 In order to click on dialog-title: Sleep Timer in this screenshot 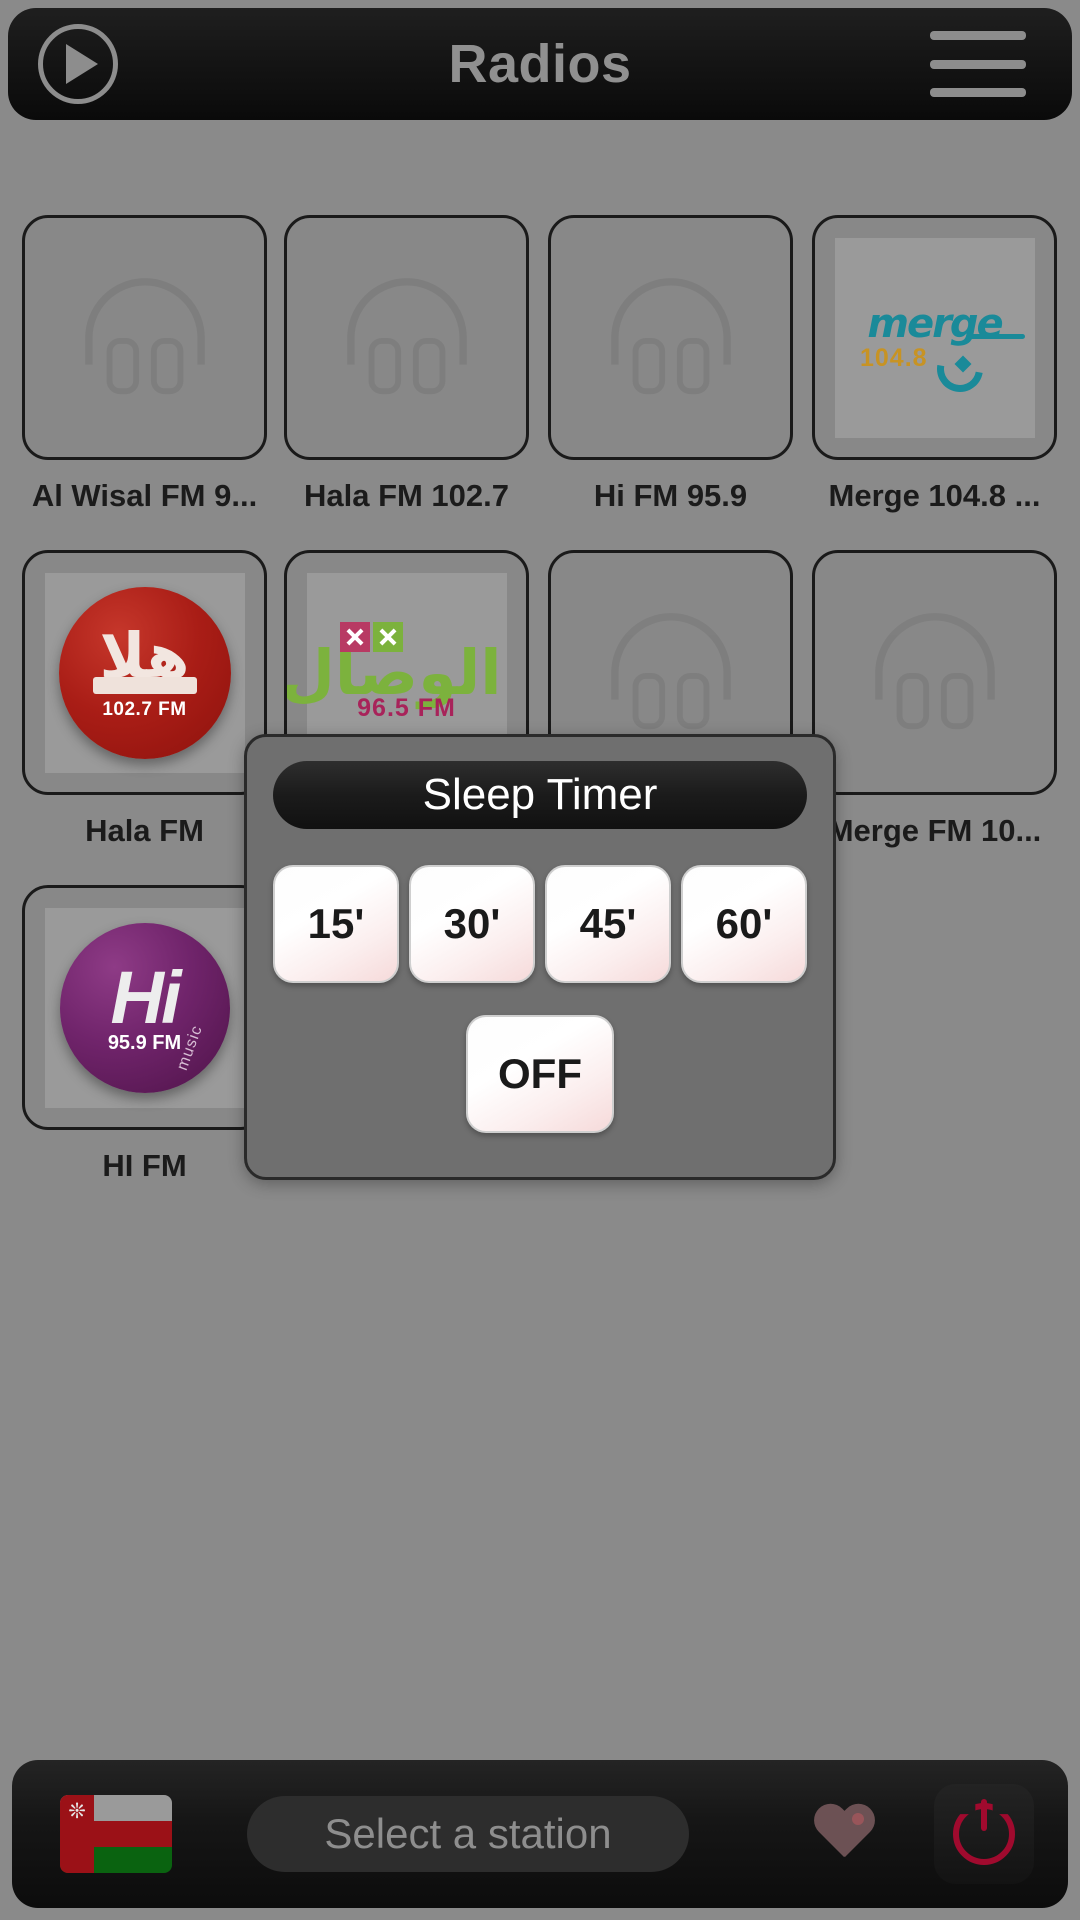, I will do `click(540, 794)`.